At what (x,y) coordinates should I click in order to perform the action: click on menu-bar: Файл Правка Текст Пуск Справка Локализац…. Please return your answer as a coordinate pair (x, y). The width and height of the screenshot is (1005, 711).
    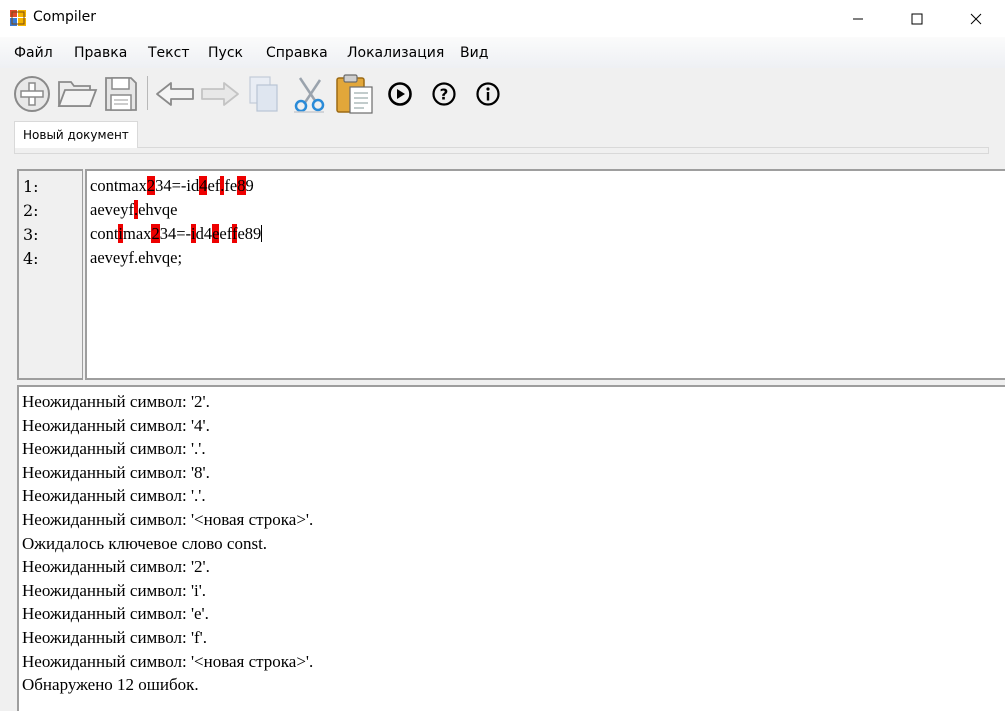
    Looking at the image, I should click on (502, 52).